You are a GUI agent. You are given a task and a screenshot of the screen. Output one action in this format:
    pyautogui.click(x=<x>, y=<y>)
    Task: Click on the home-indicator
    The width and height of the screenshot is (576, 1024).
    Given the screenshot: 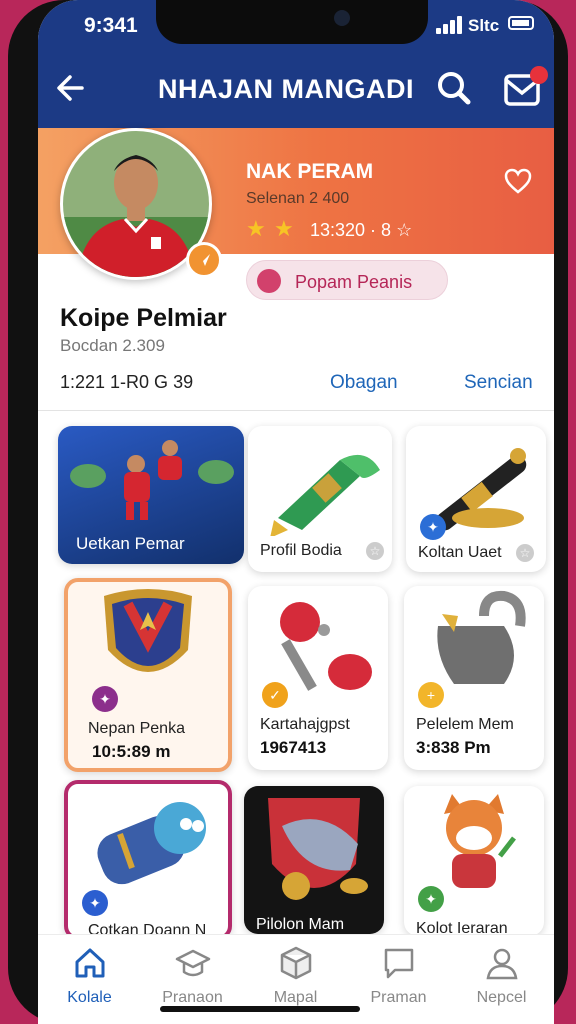 What is the action you would take?
    pyautogui.click(x=260, y=1009)
    